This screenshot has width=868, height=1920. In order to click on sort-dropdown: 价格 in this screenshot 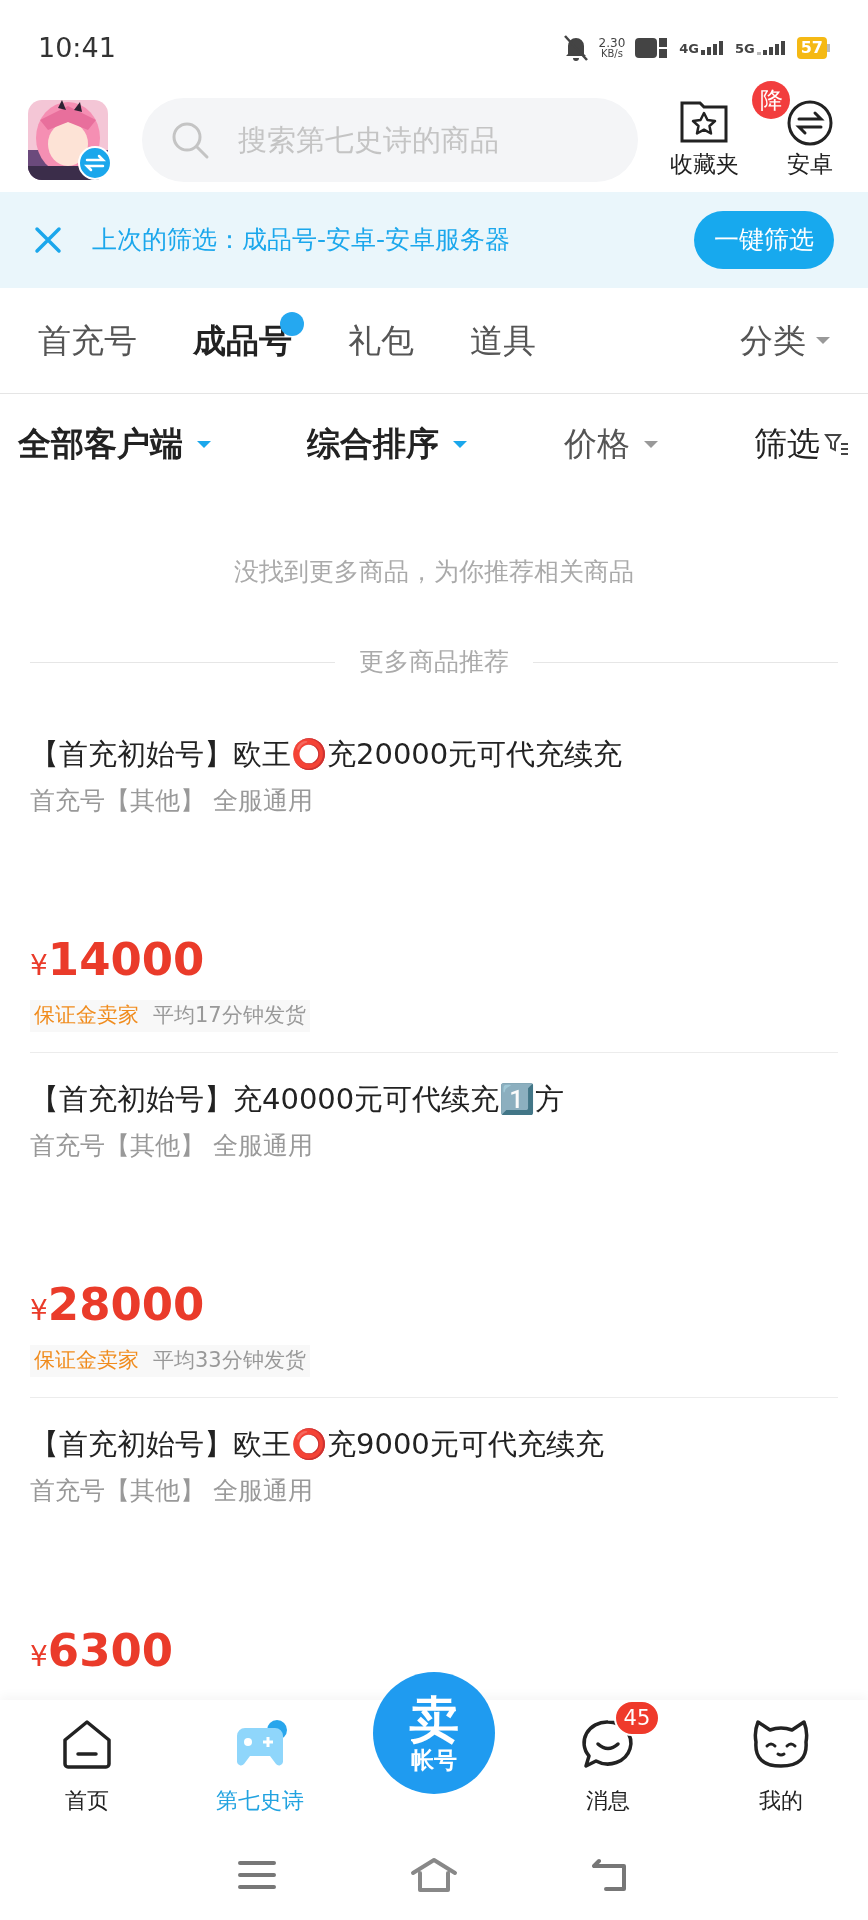, I will do `click(610, 444)`.